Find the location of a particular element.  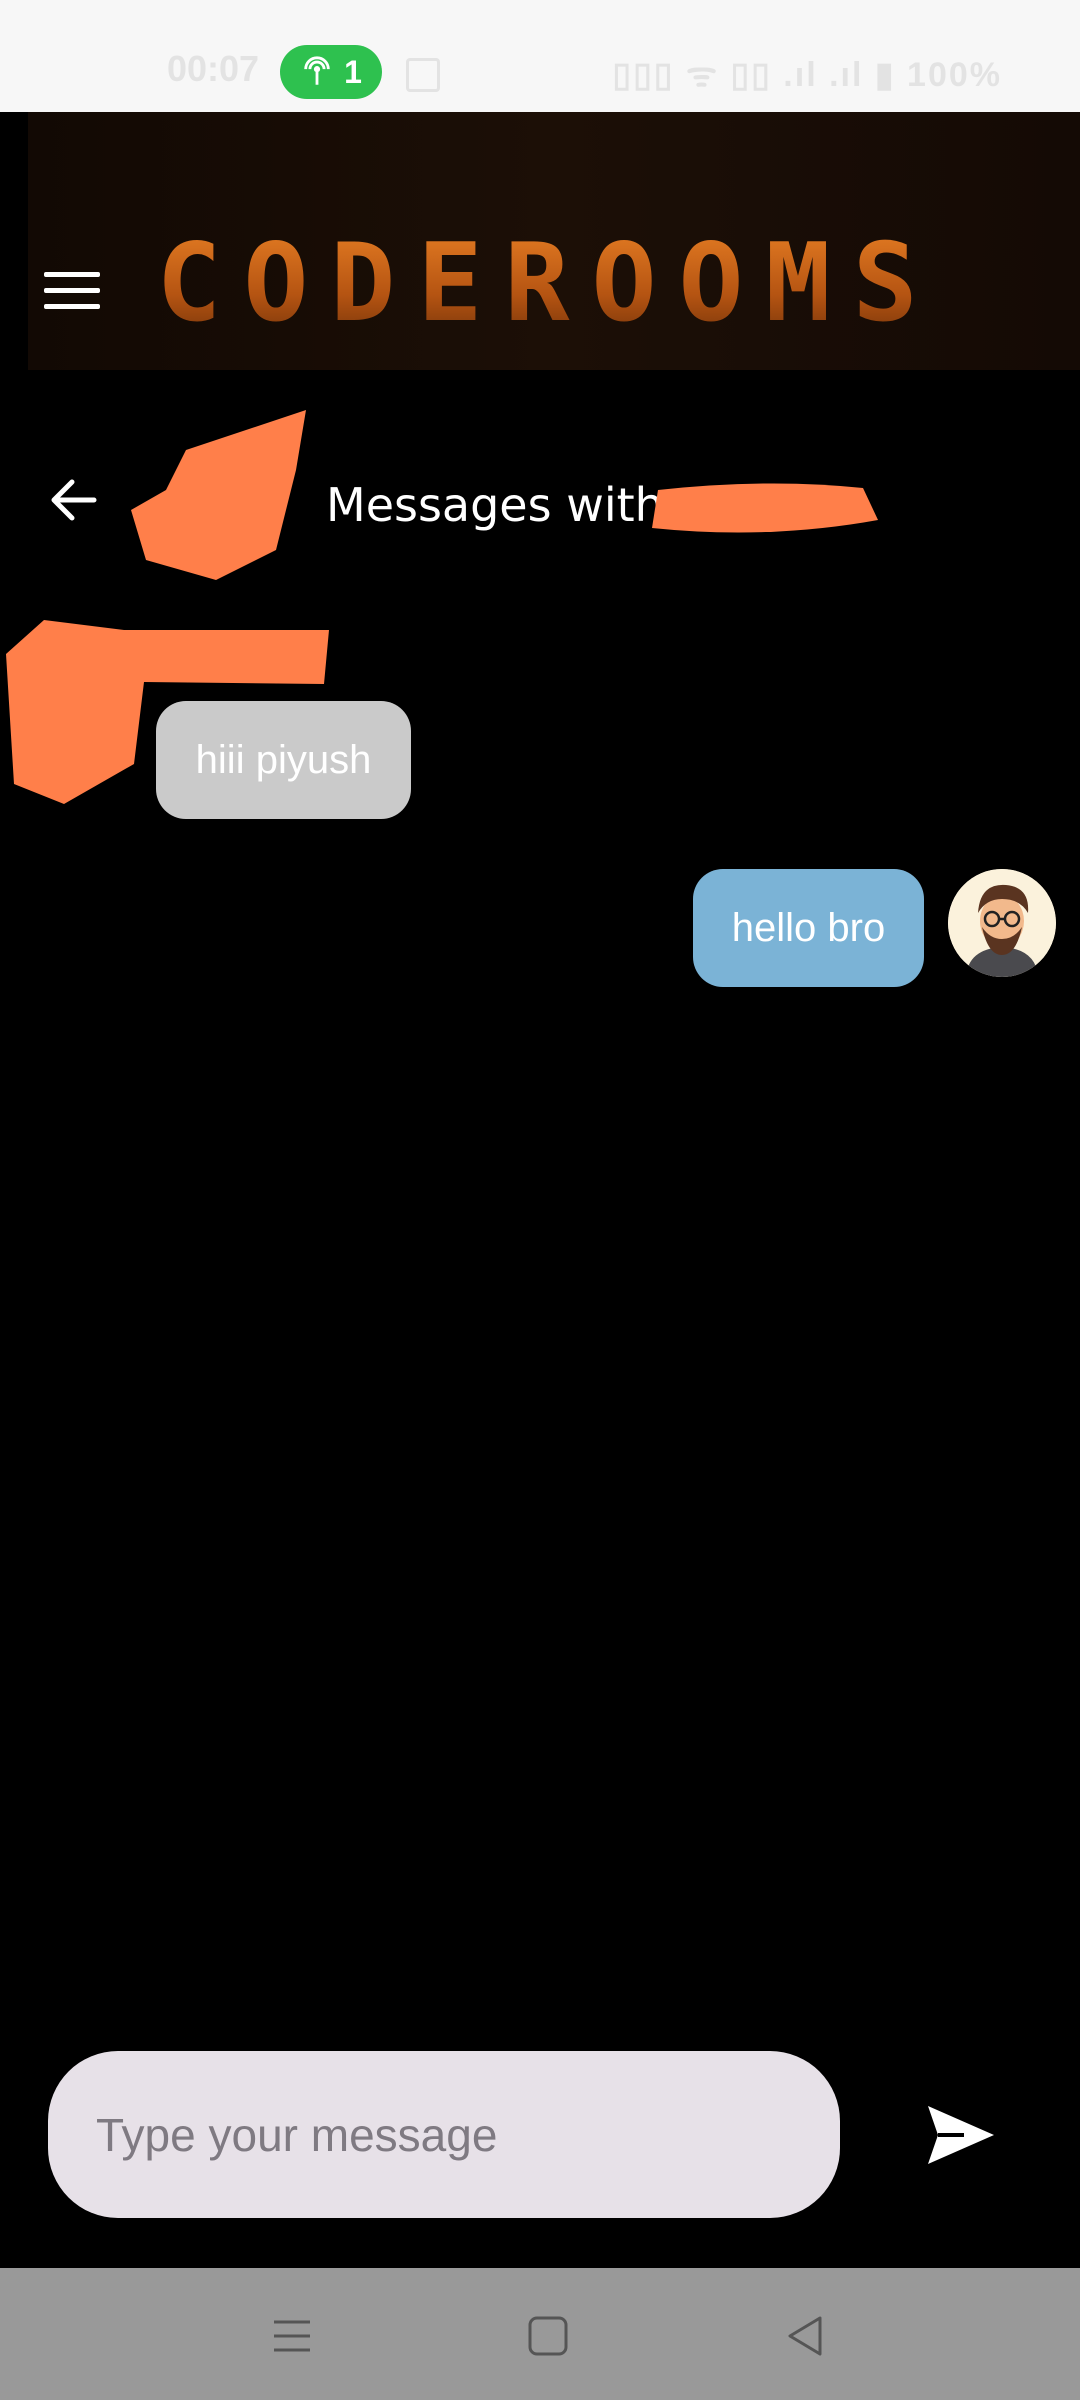

back-icon is located at coordinates (806, 2336).